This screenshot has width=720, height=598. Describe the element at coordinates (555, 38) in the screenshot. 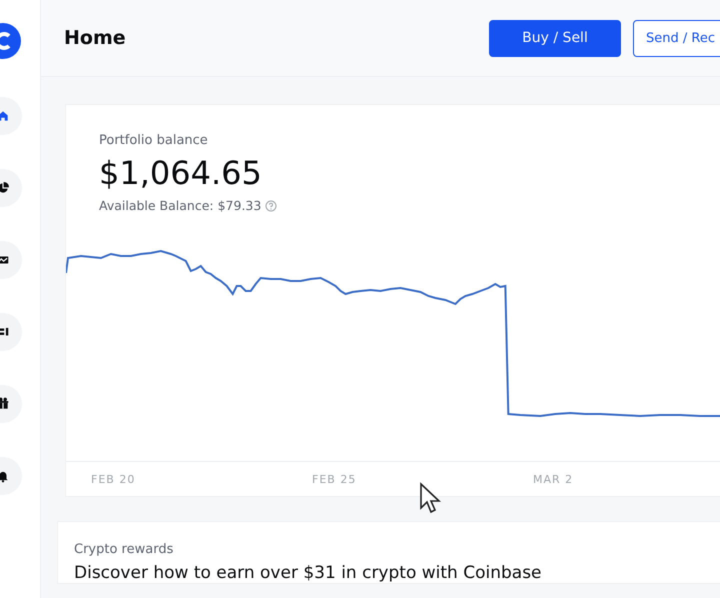

I see `buy-sell-button: Buy / Sell` at that location.